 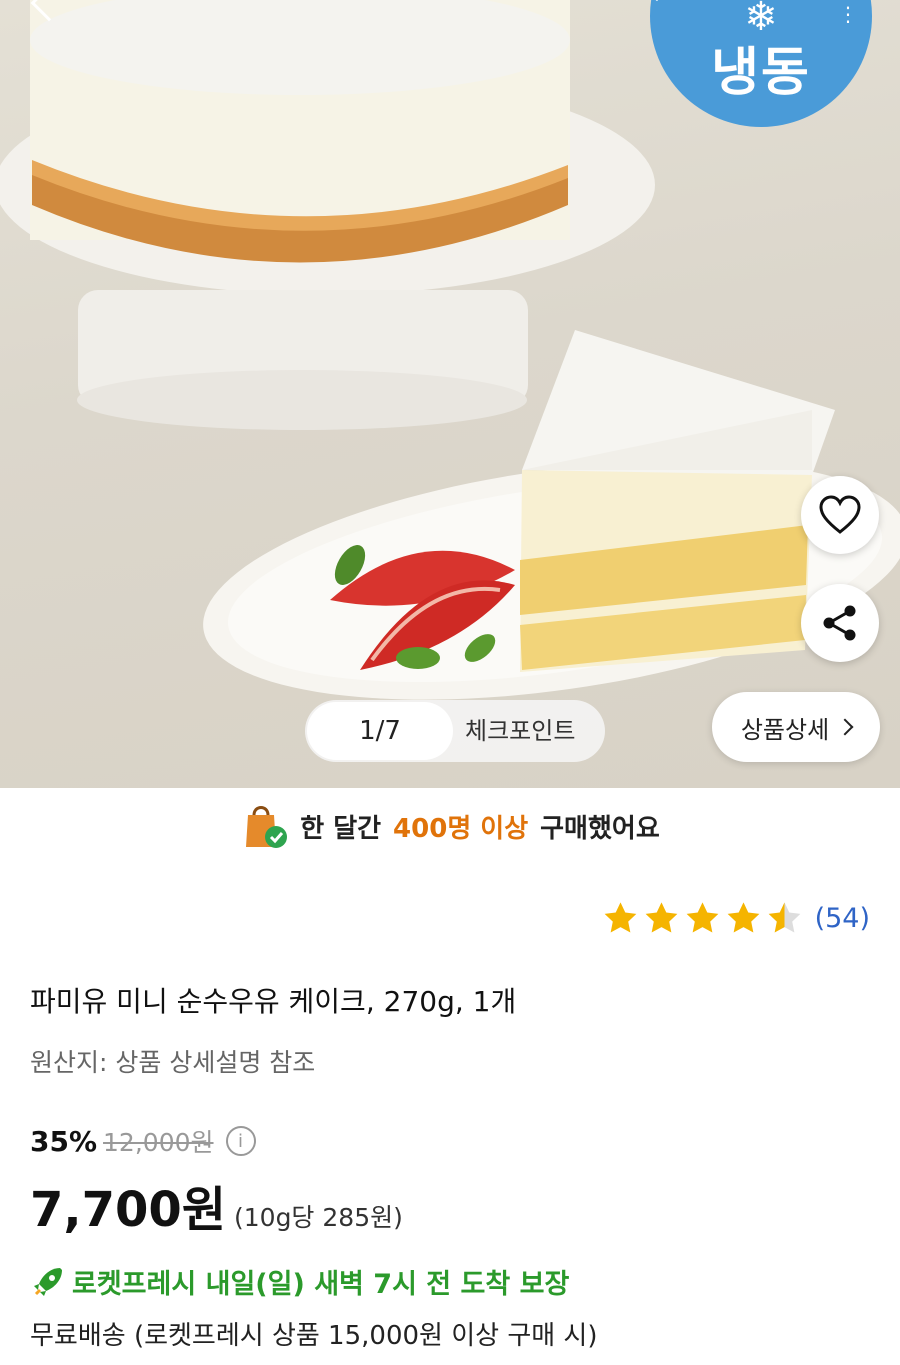 I want to click on purchase-suffix: 구매했어요, so click(x=600, y=828).